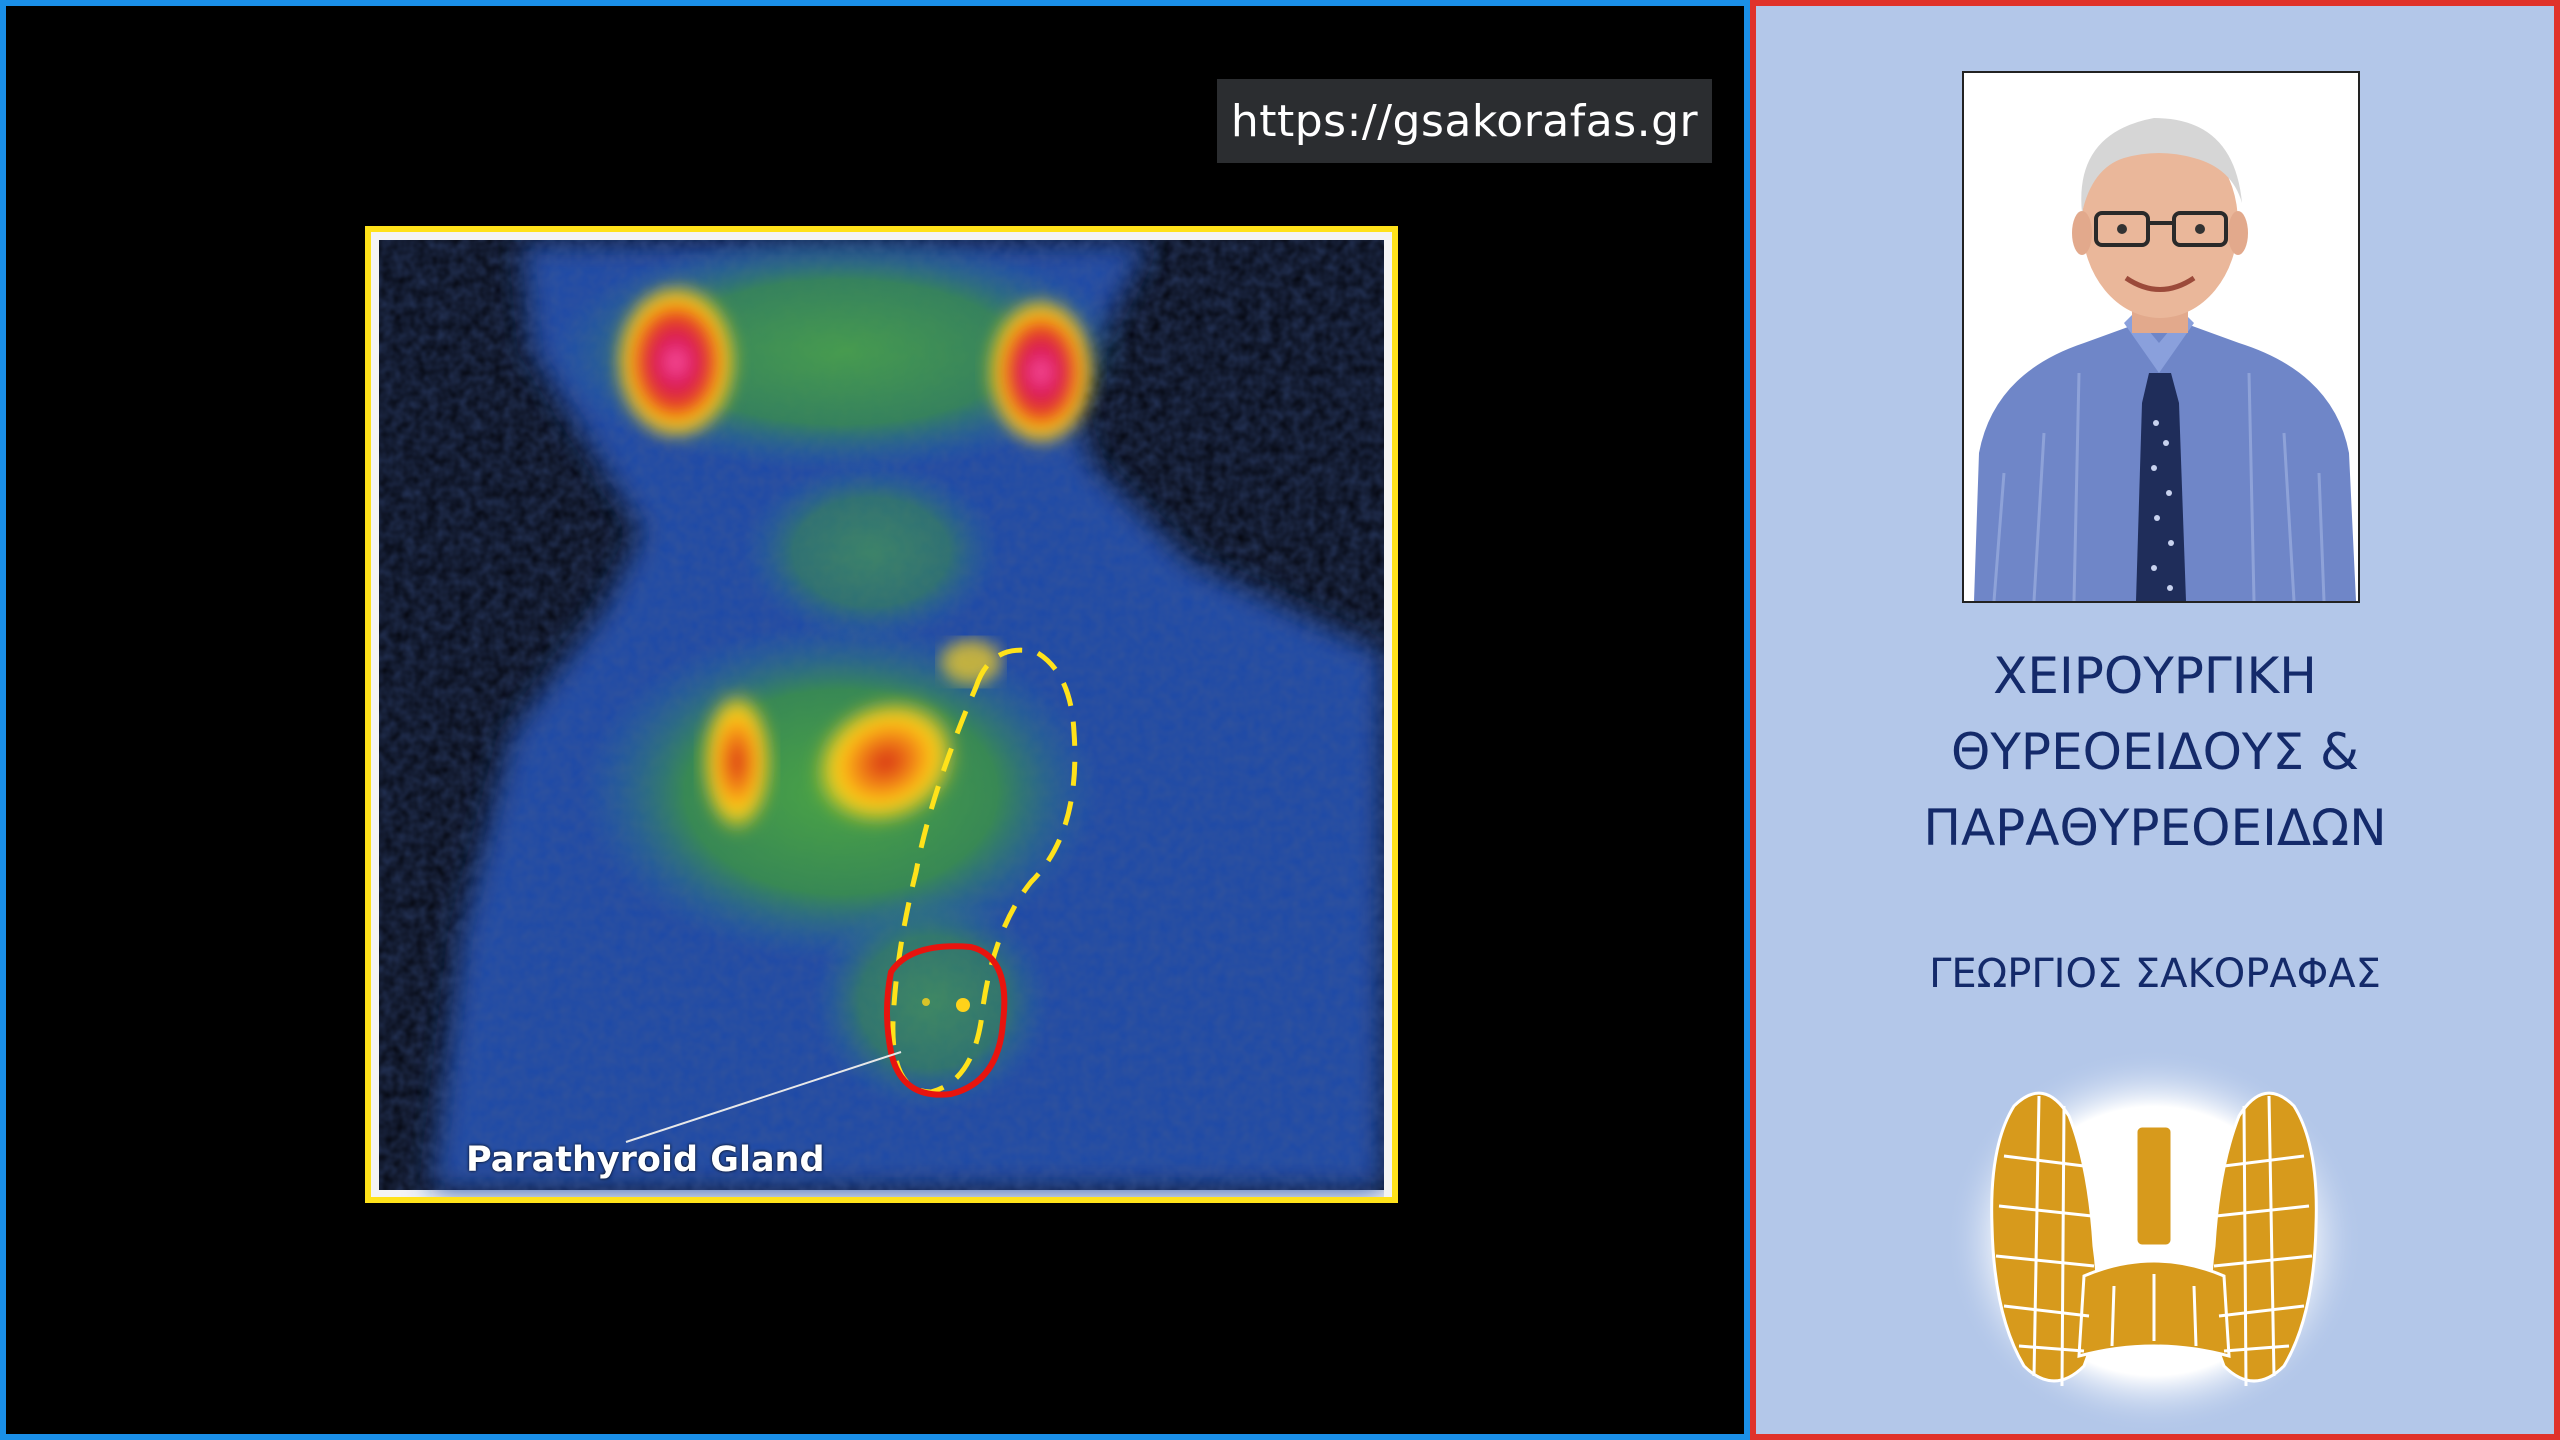  Describe the element at coordinates (645, 1160) in the screenshot. I see `parathyroid-gland-label: Parathyroid Gland` at that location.